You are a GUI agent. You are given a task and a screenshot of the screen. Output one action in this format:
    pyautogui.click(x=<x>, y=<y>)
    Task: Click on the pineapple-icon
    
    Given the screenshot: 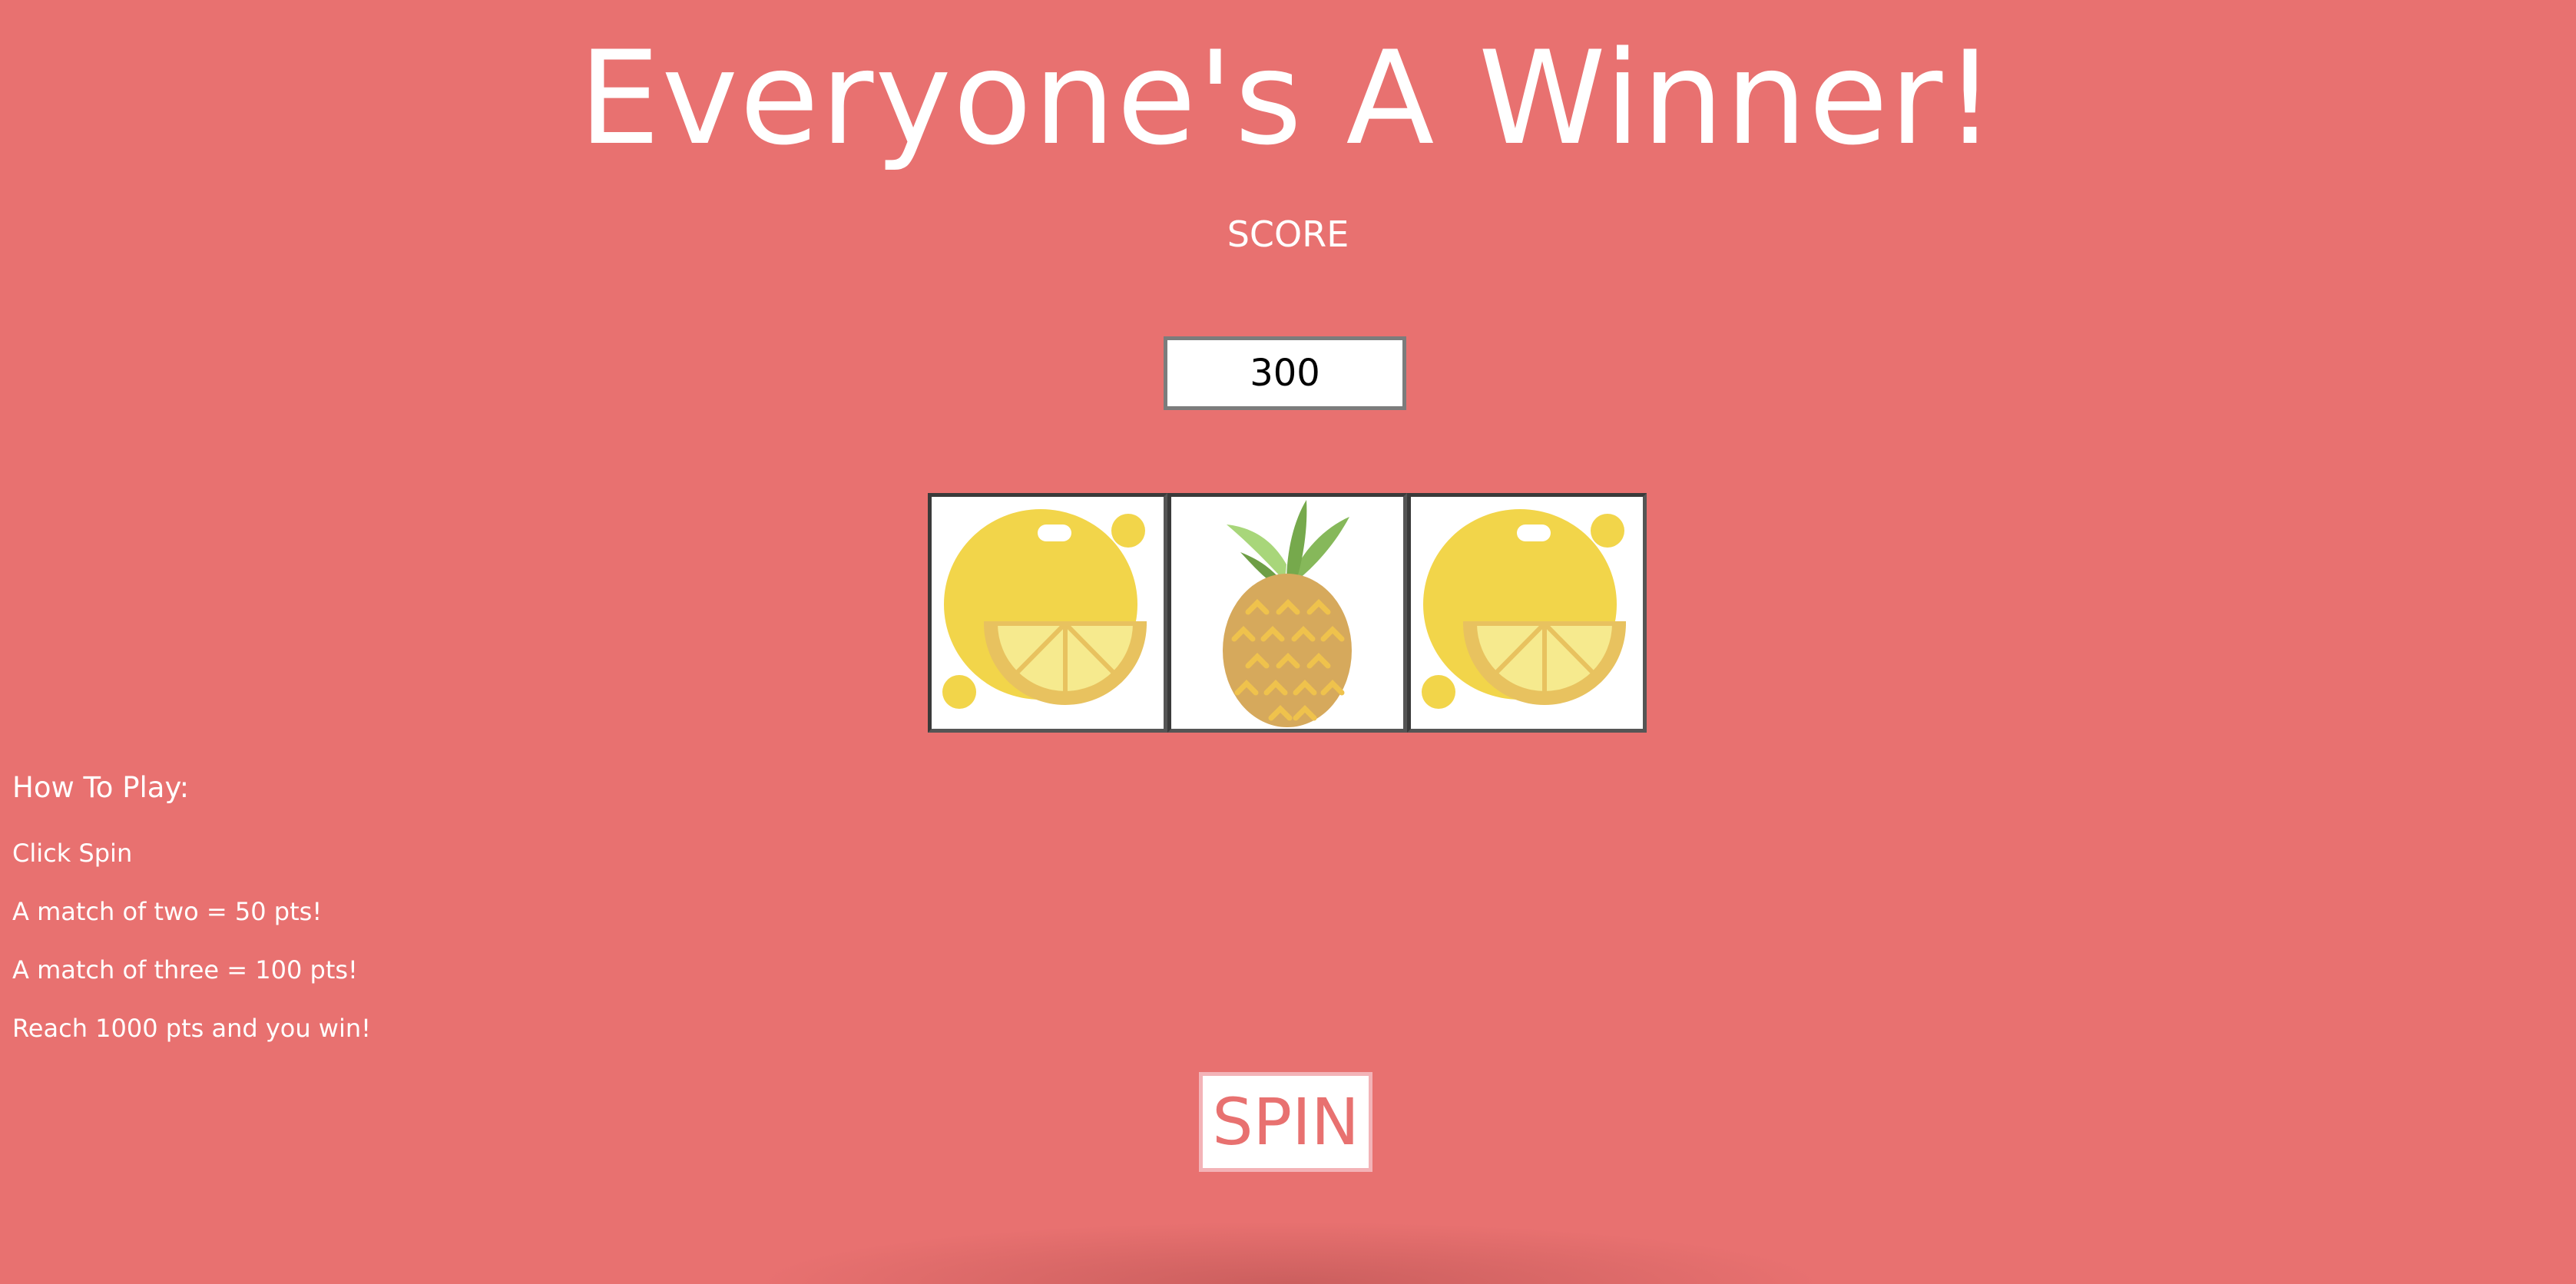 What is the action you would take?
    pyautogui.click(x=1287, y=613)
    